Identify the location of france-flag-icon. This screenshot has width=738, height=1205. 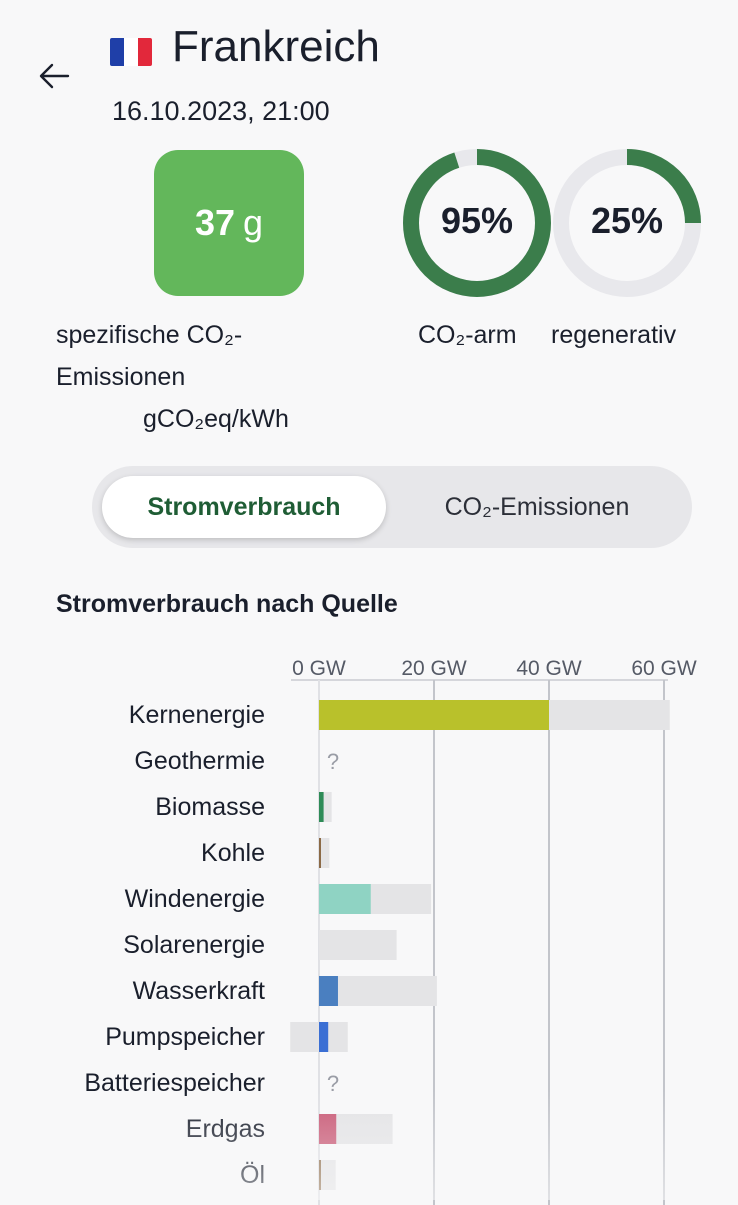
(131, 52).